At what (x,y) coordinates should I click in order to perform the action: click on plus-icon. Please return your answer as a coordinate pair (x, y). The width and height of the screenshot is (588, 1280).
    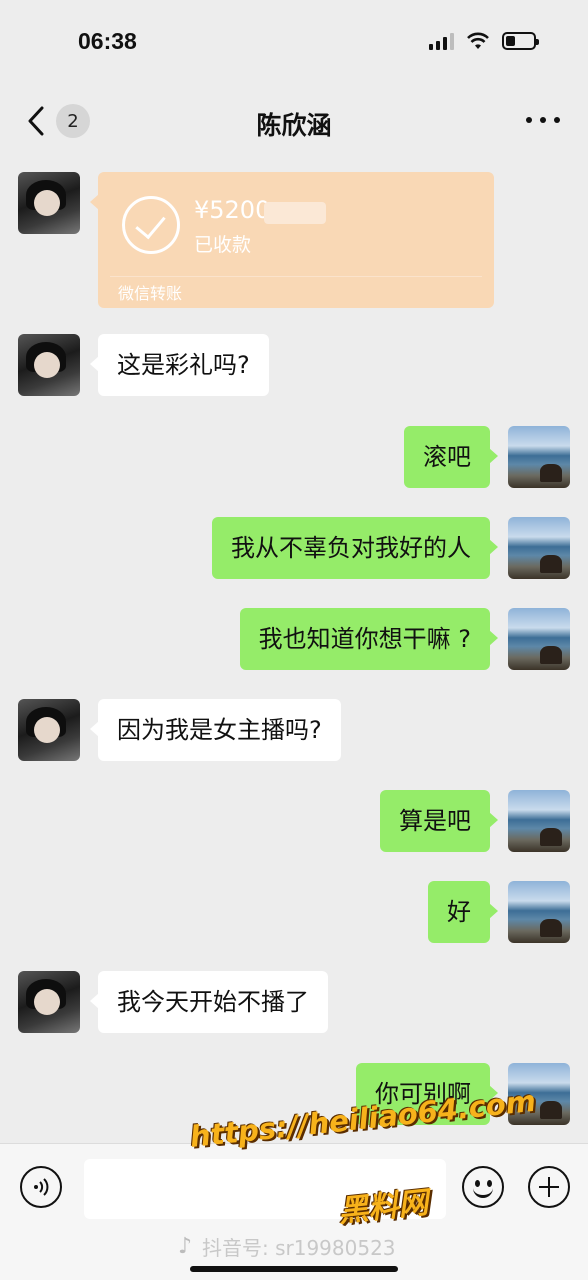
    Looking at the image, I should click on (549, 1187).